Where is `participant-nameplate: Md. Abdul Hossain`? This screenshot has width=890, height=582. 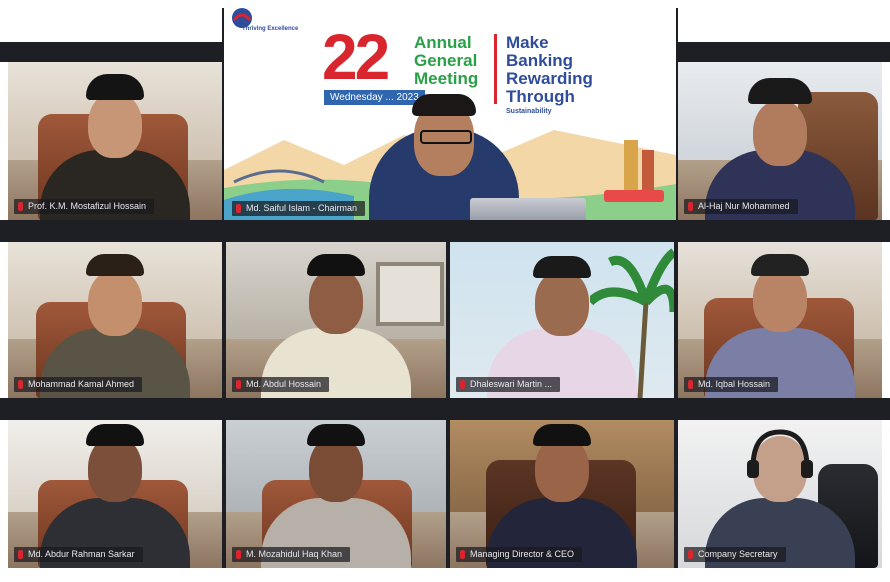
participant-nameplate: Md. Abdul Hossain is located at coordinates (281, 384).